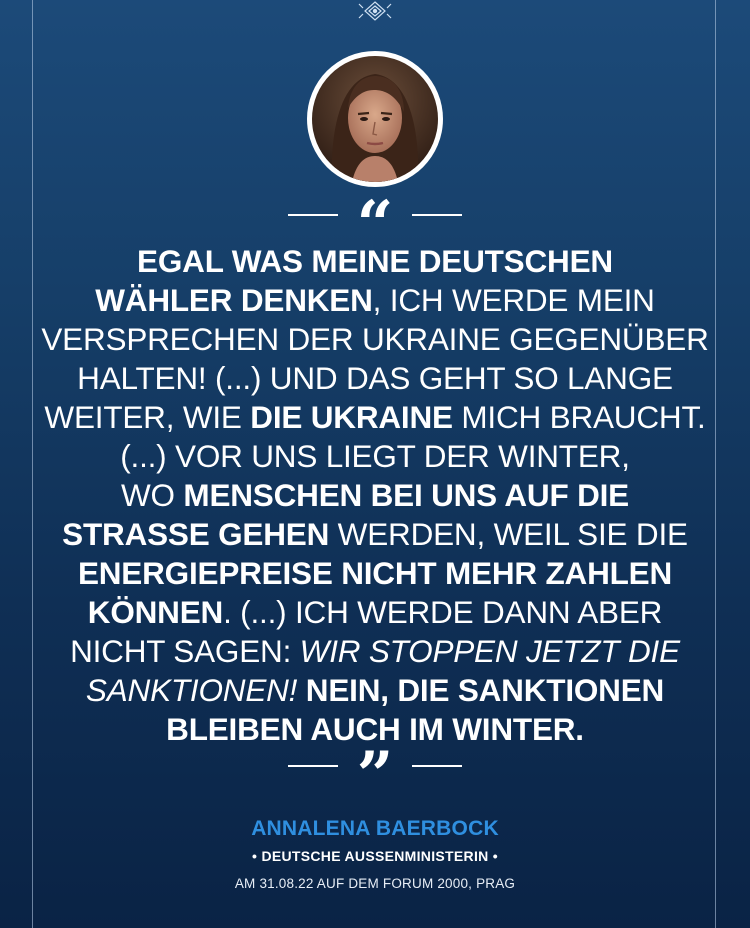 The width and height of the screenshot is (750, 928). What do you see at coordinates (191, 690) in the screenshot?
I see `quote-italic: SANKTIONEN!` at bounding box center [191, 690].